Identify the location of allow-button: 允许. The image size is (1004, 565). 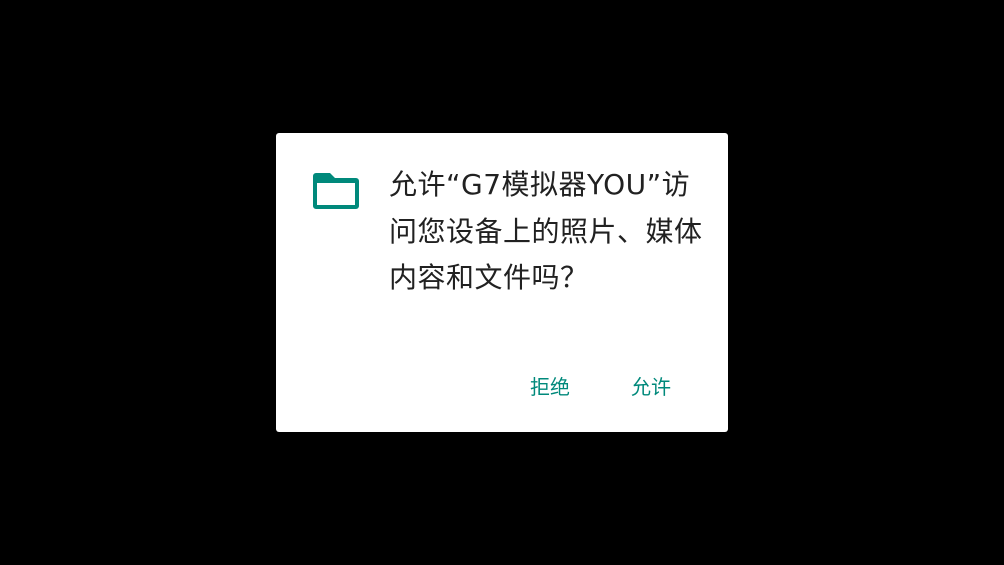
(651, 387).